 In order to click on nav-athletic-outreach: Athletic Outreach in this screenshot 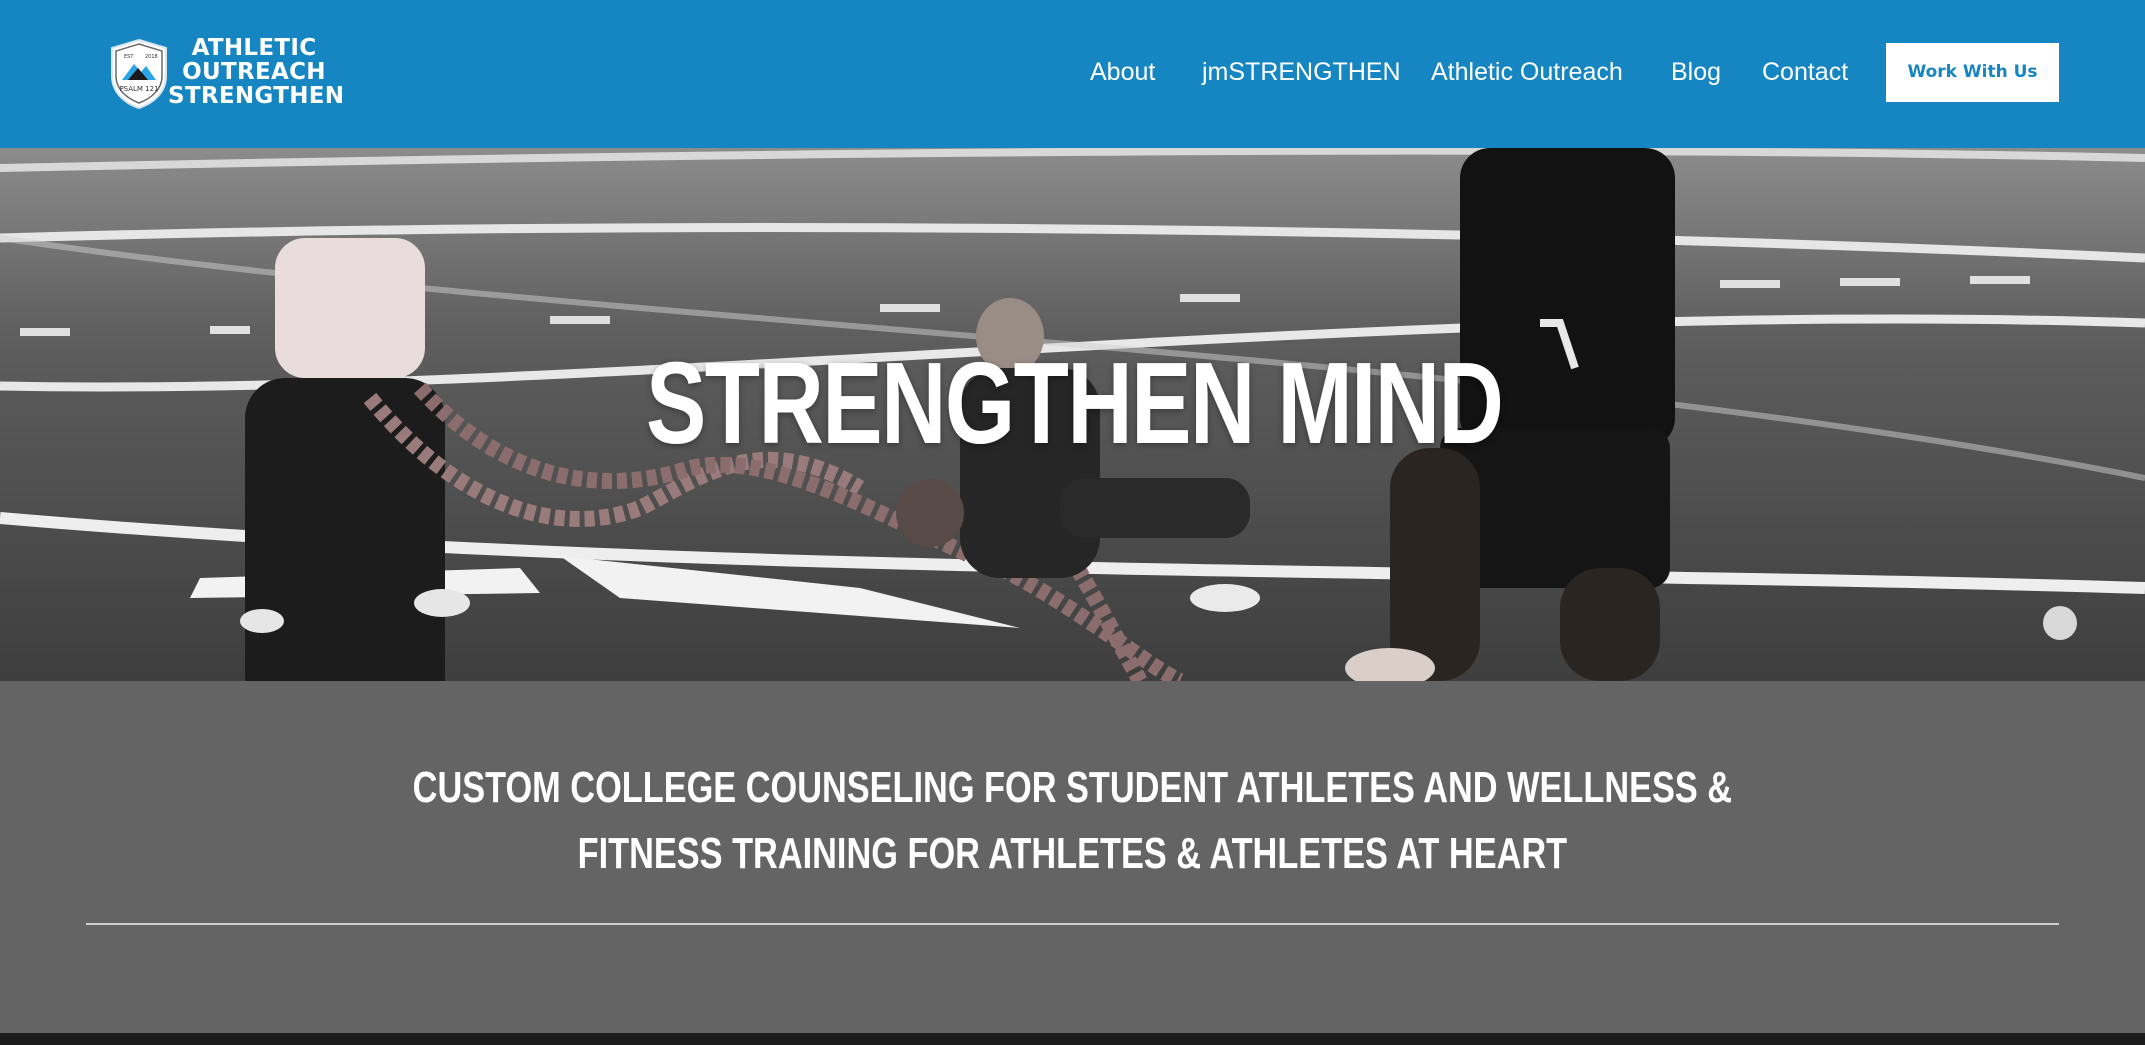, I will do `click(1527, 72)`.